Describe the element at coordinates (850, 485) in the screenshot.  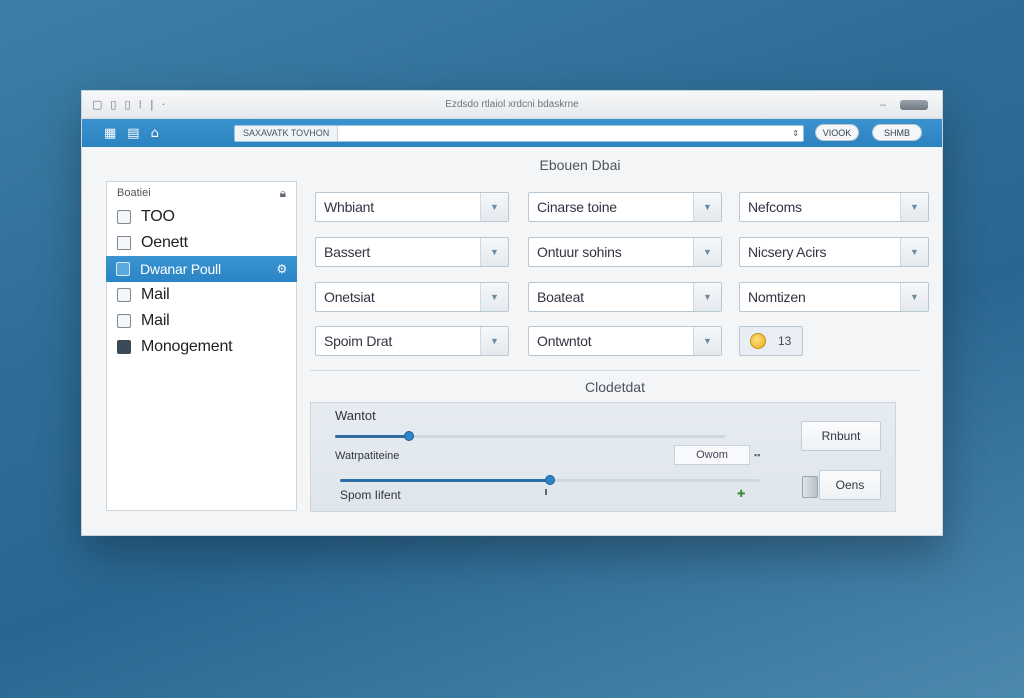
I see `secondary-button: Oens` at that location.